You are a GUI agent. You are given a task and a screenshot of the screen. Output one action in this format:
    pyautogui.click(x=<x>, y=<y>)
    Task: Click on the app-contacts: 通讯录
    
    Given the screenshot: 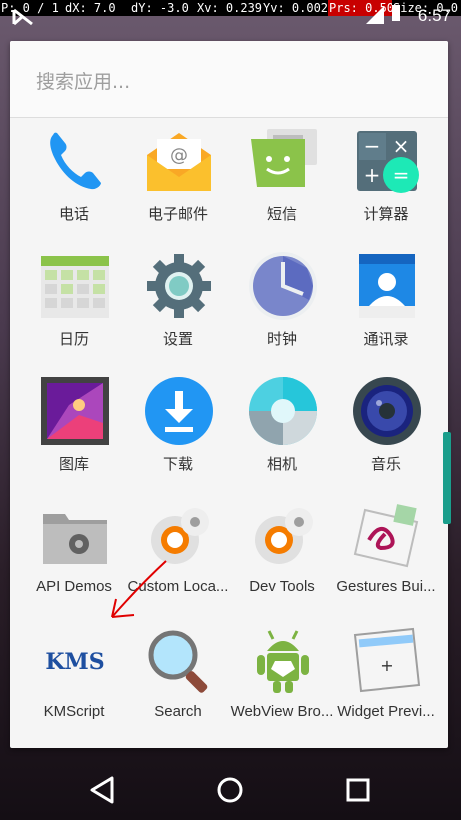 What is the action you would take?
    pyautogui.click(x=386, y=304)
    